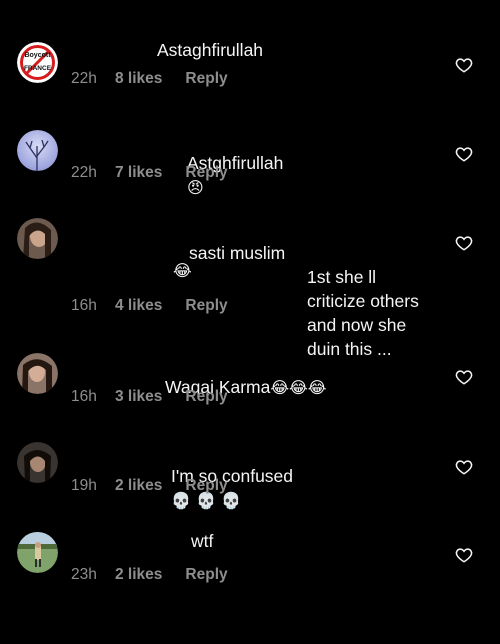  What do you see at coordinates (38, 68) in the screenshot?
I see `avatar-badge-line2: FRANCE` at bounding box center [38, 68].